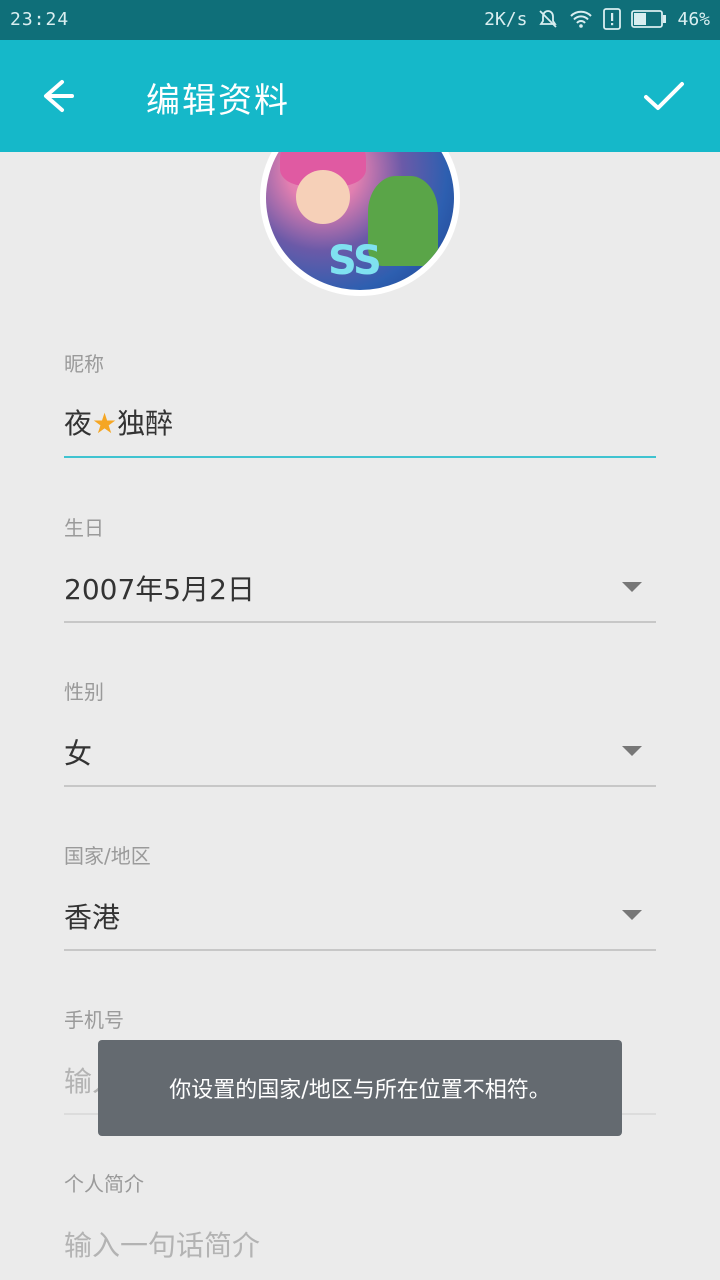  I want to click on nickname-label: 昵称, so click(84, 364).